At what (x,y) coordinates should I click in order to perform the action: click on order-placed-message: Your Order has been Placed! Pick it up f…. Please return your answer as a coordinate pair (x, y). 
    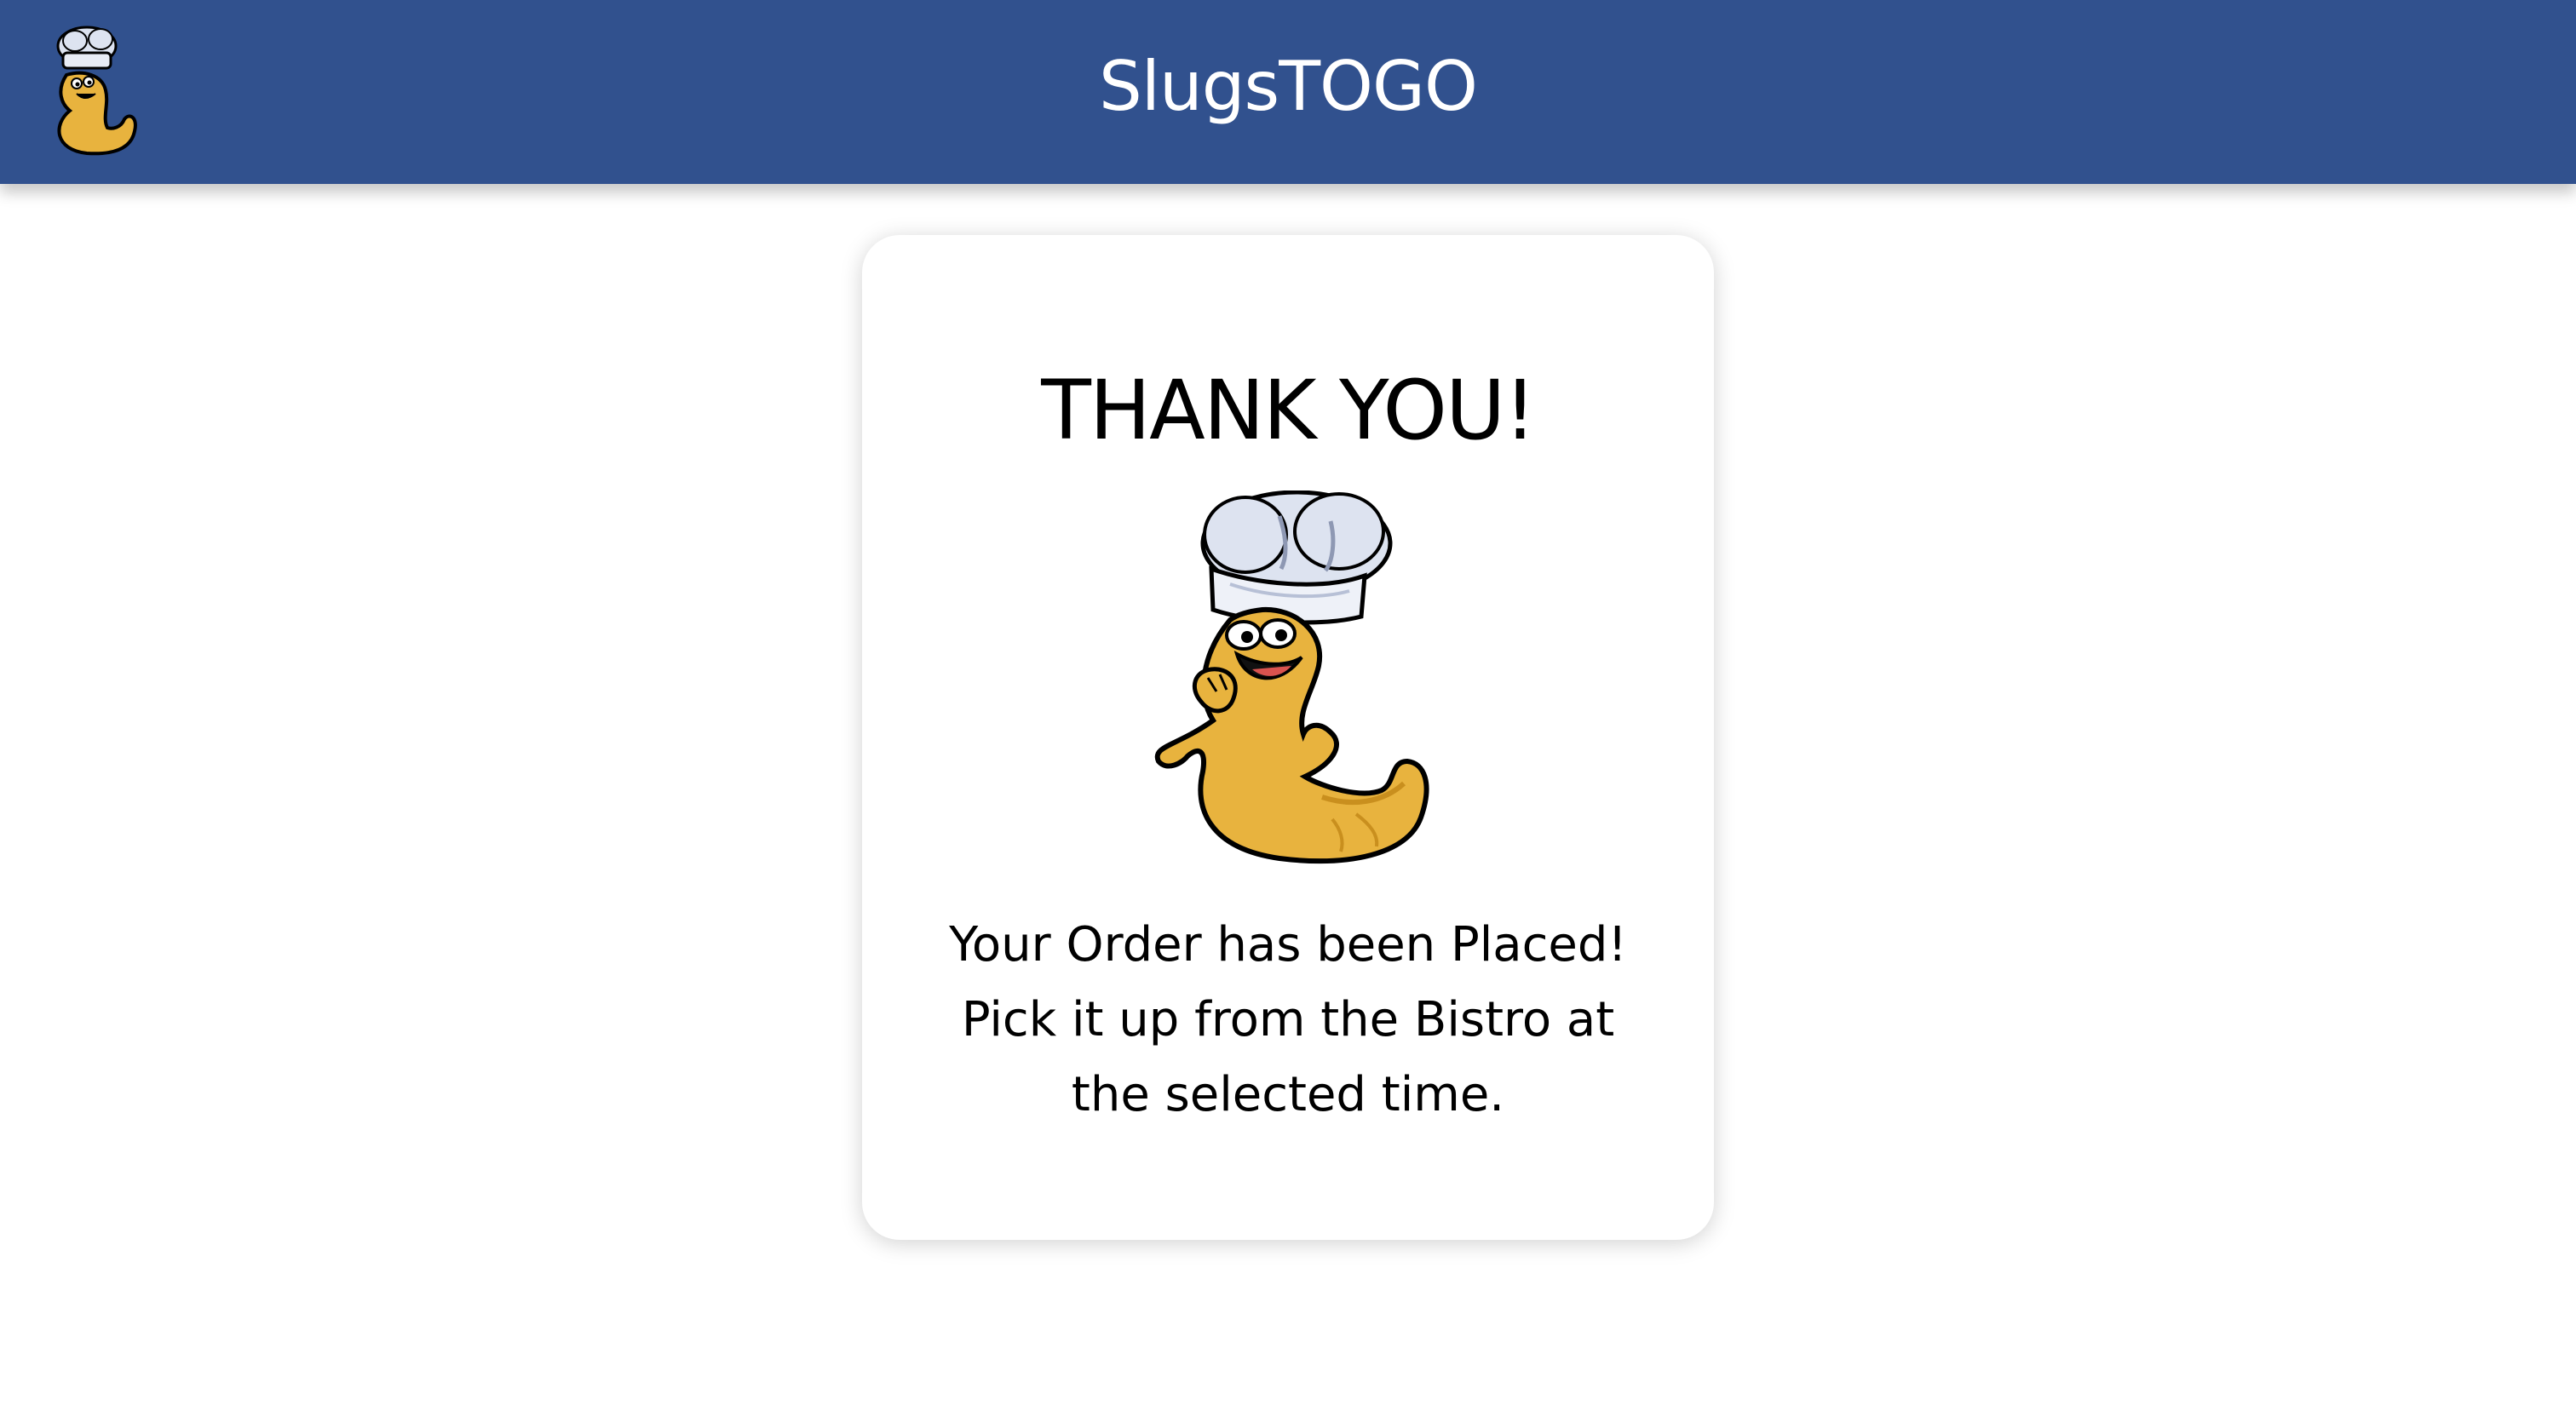
    Looking at the image, I should click on (1288, 1020).